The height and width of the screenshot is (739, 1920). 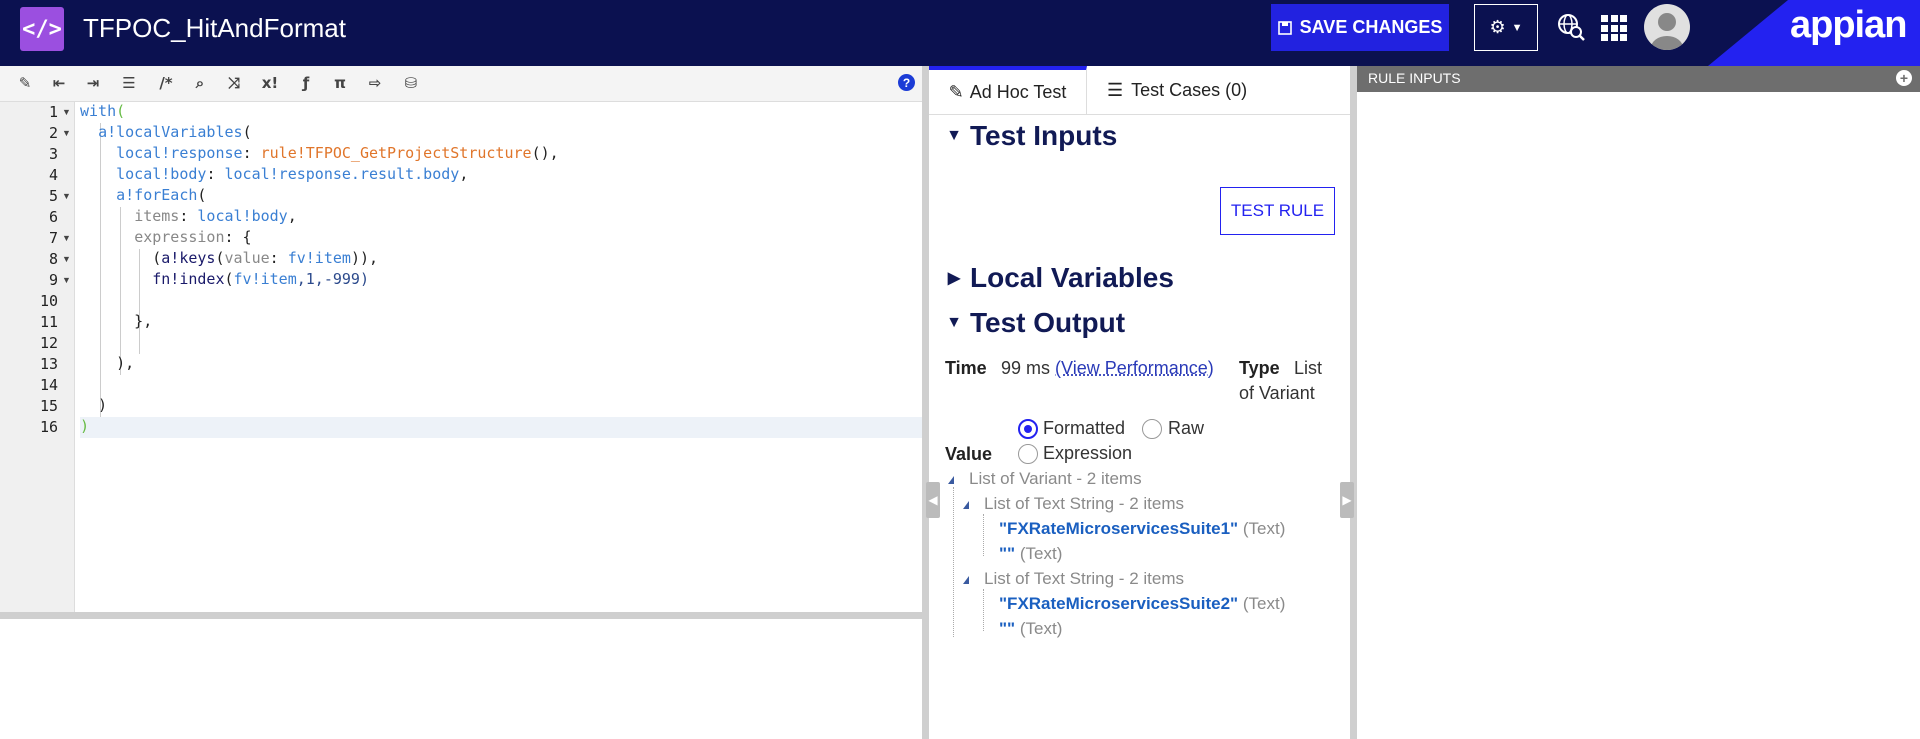 What do you see at coordinates (933, 500) in the screenshot?
I see `collapse-left-icon: ◀` at bounding box center [933, 500].